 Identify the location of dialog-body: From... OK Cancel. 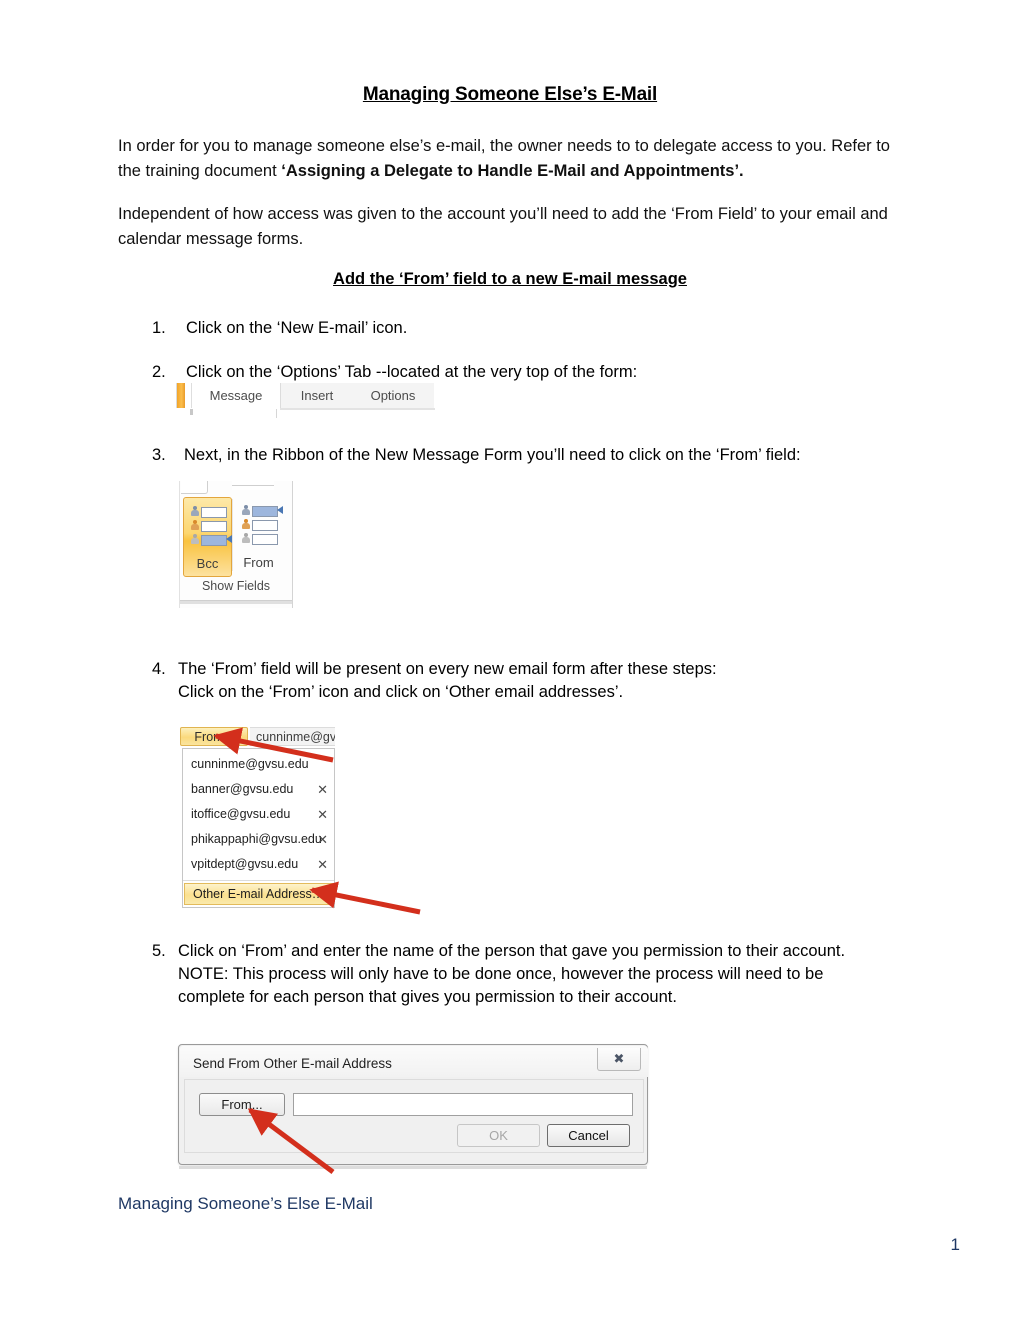
(414, 1116).